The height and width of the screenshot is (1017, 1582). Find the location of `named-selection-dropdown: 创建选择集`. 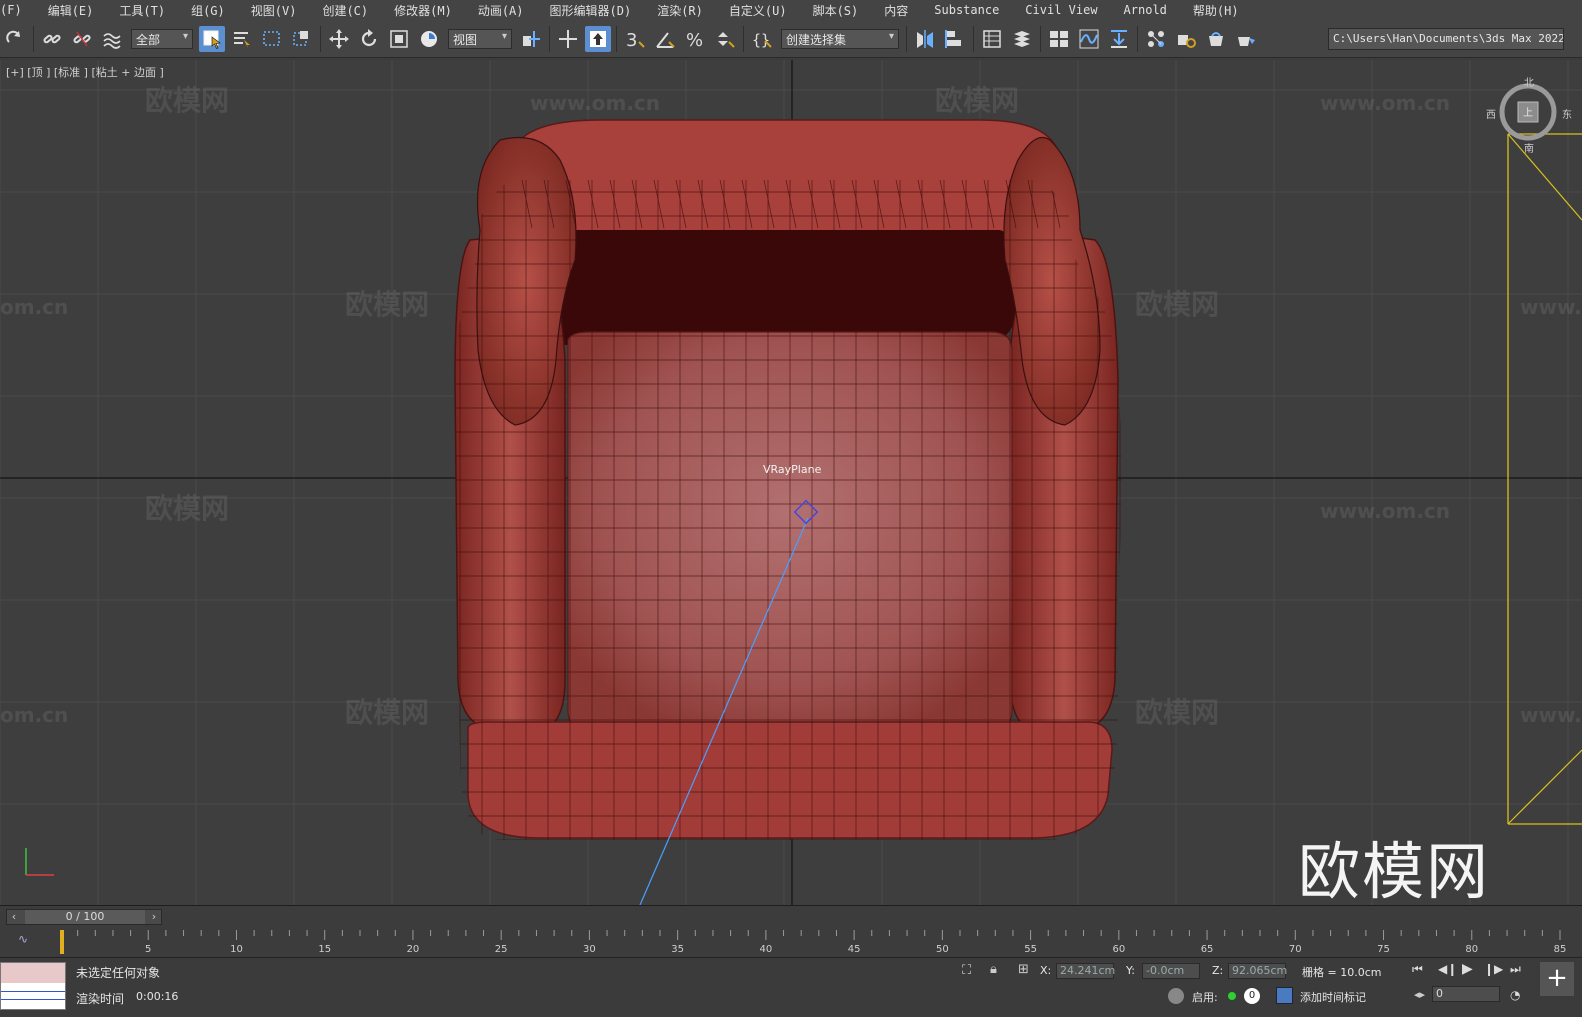

named-selection-dropdown: 创建选择集 is located at coordinates (840, 38).